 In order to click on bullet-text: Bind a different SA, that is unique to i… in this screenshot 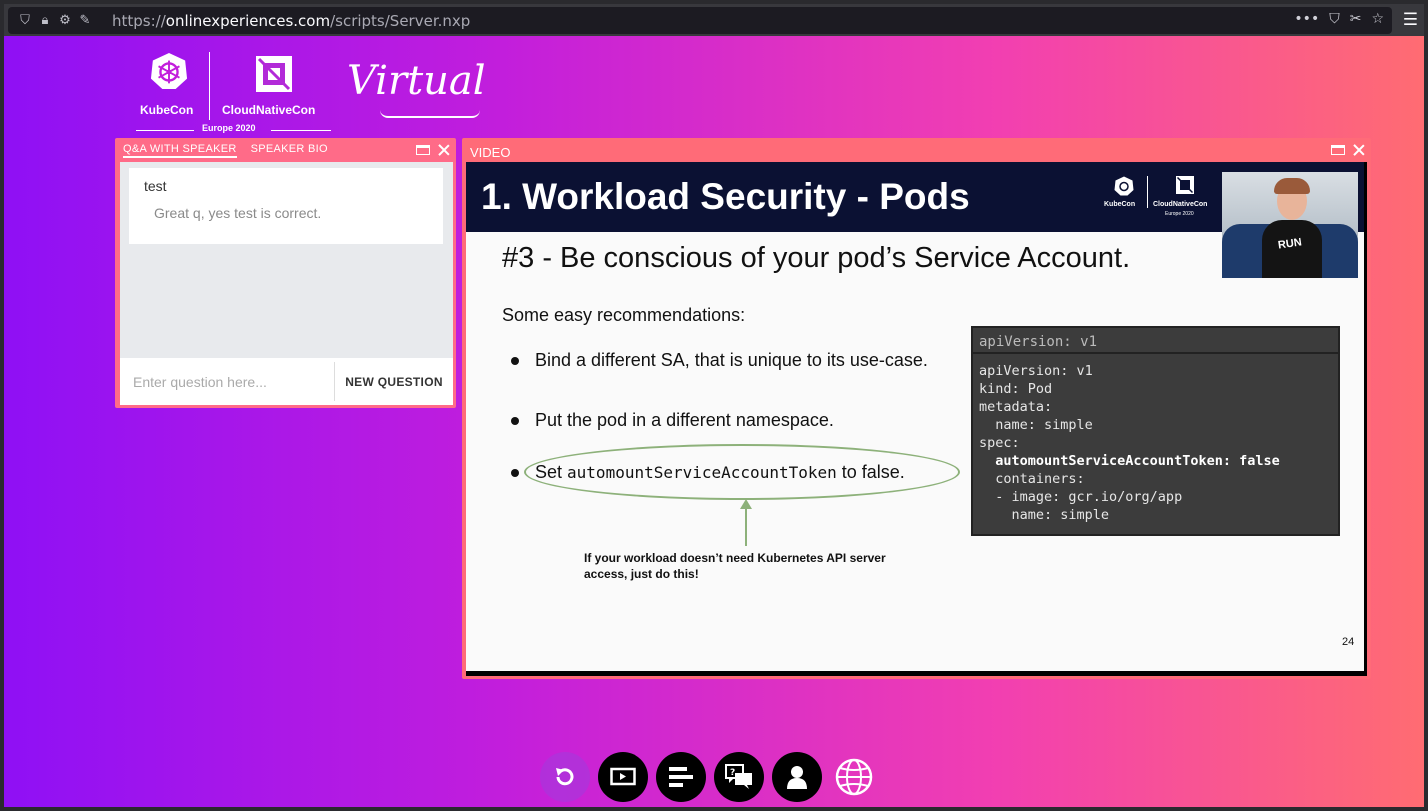, I will do `click(731, 360)`.